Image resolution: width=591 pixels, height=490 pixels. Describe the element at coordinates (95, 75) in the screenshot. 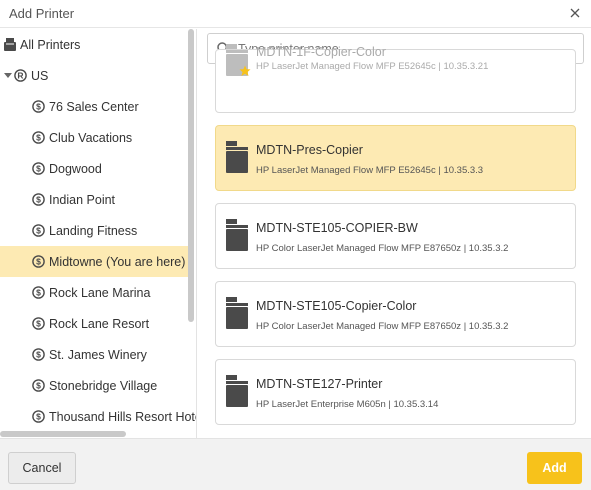

I see `tree-item-us: R US` at that location.